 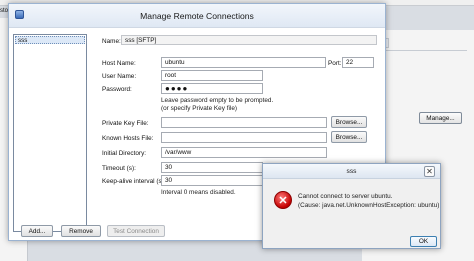 What do you see at coordinates (50, 133) in the screenshot?
I see `connection-list: sss` at bounding box center [50, 133].